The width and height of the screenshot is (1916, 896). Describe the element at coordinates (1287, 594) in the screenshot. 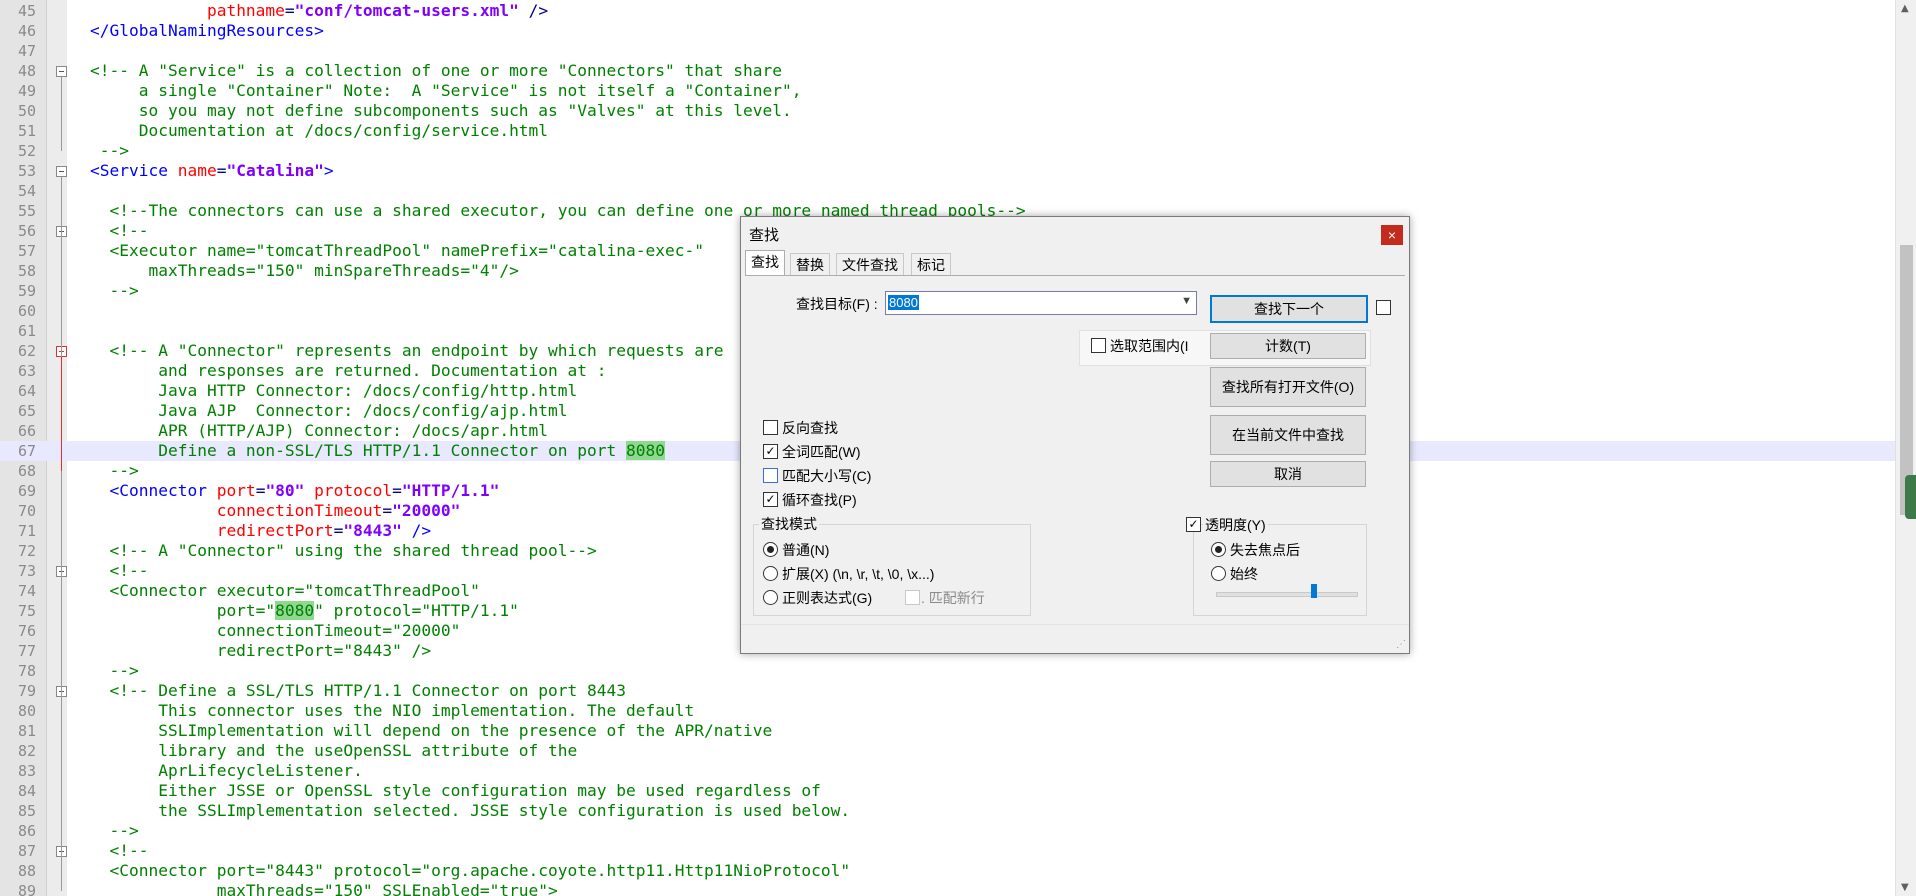

I see `transparency-slider` at that location.